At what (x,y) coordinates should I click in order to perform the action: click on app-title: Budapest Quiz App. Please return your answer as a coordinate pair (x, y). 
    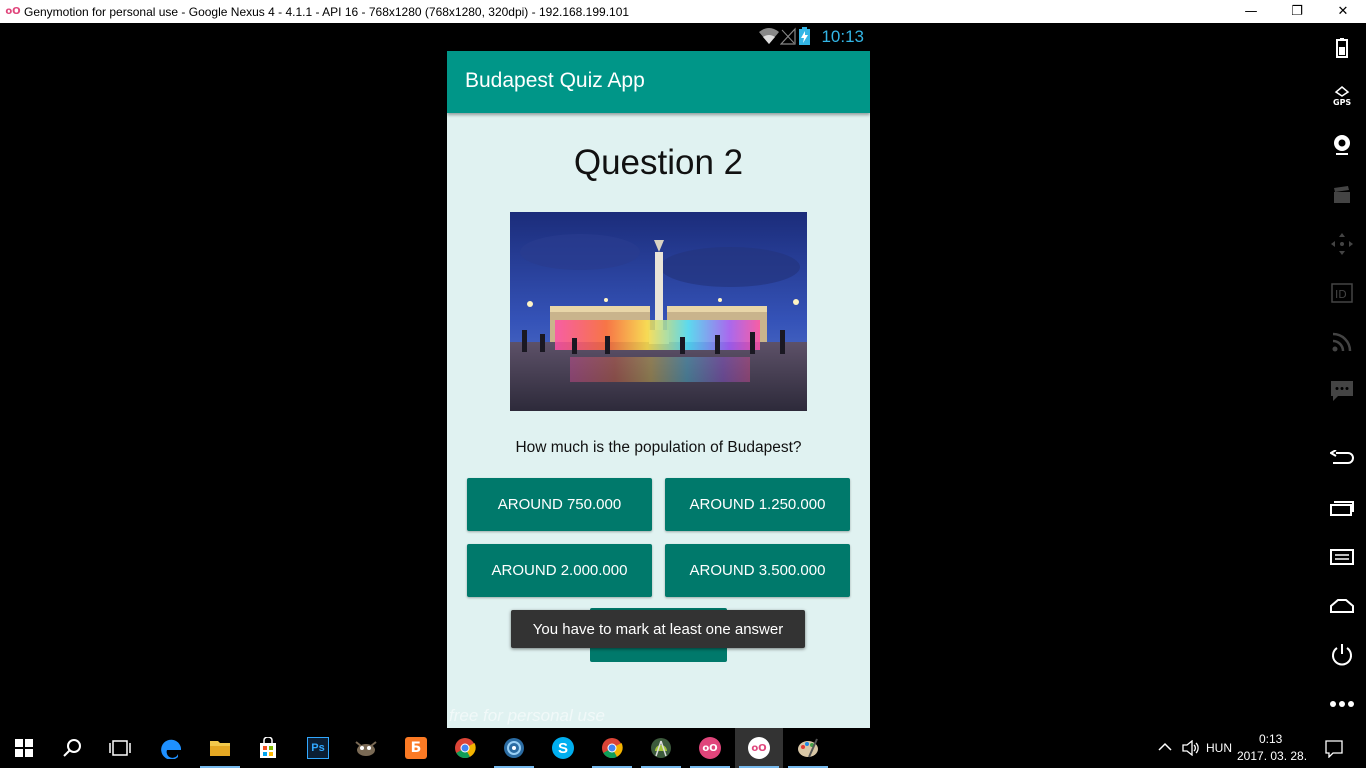
    Looking at the image, I should click on (555, 80).